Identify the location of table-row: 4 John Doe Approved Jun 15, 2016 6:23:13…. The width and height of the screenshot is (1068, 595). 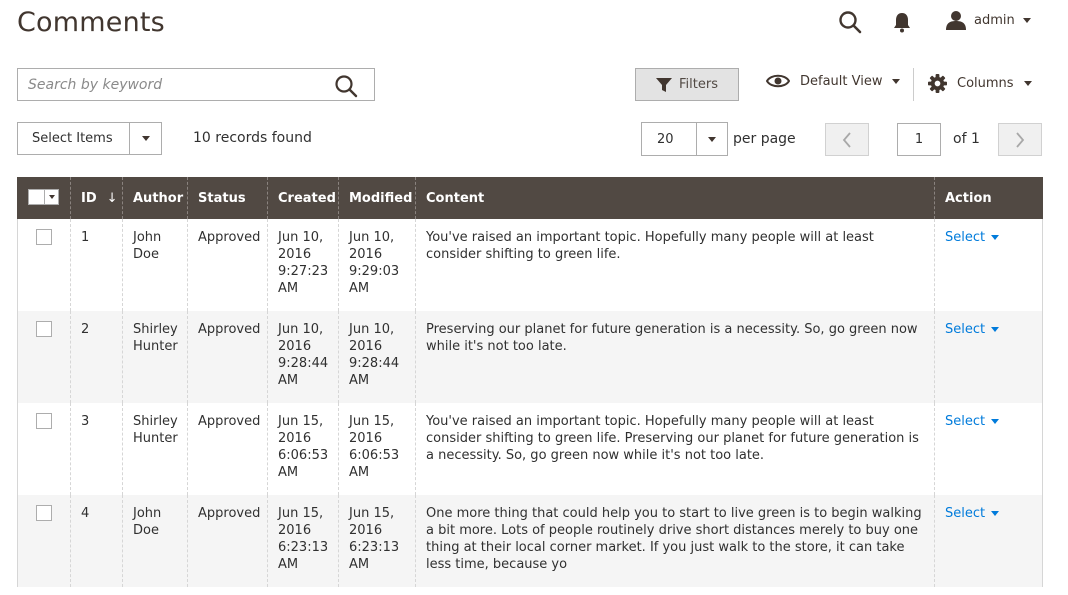
(530, 541).